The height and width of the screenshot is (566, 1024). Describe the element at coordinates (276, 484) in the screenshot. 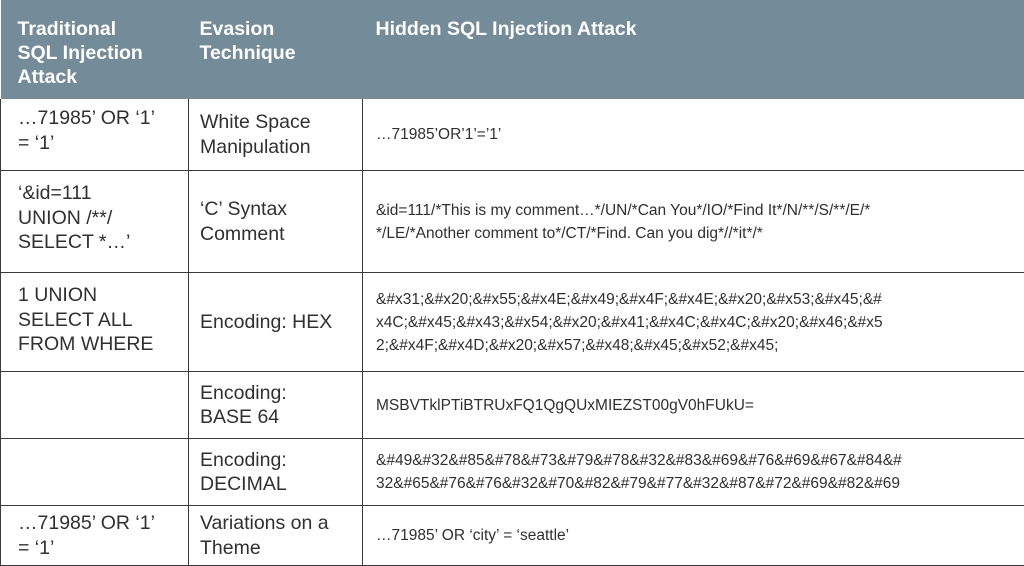

I see `cell-line: DECIMAL` at that location.